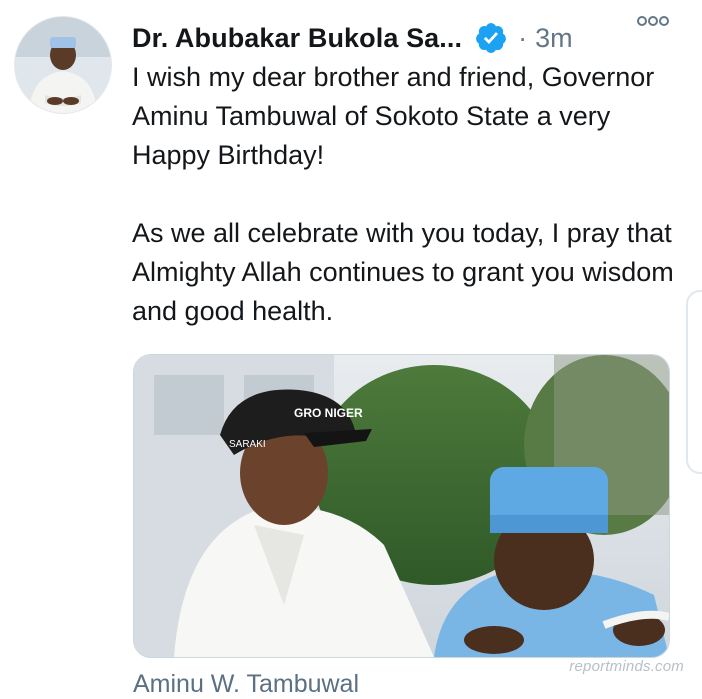 The width and height of the screenshot is (702, 699). I want to click on side-panel-edge, so click(694, 382).